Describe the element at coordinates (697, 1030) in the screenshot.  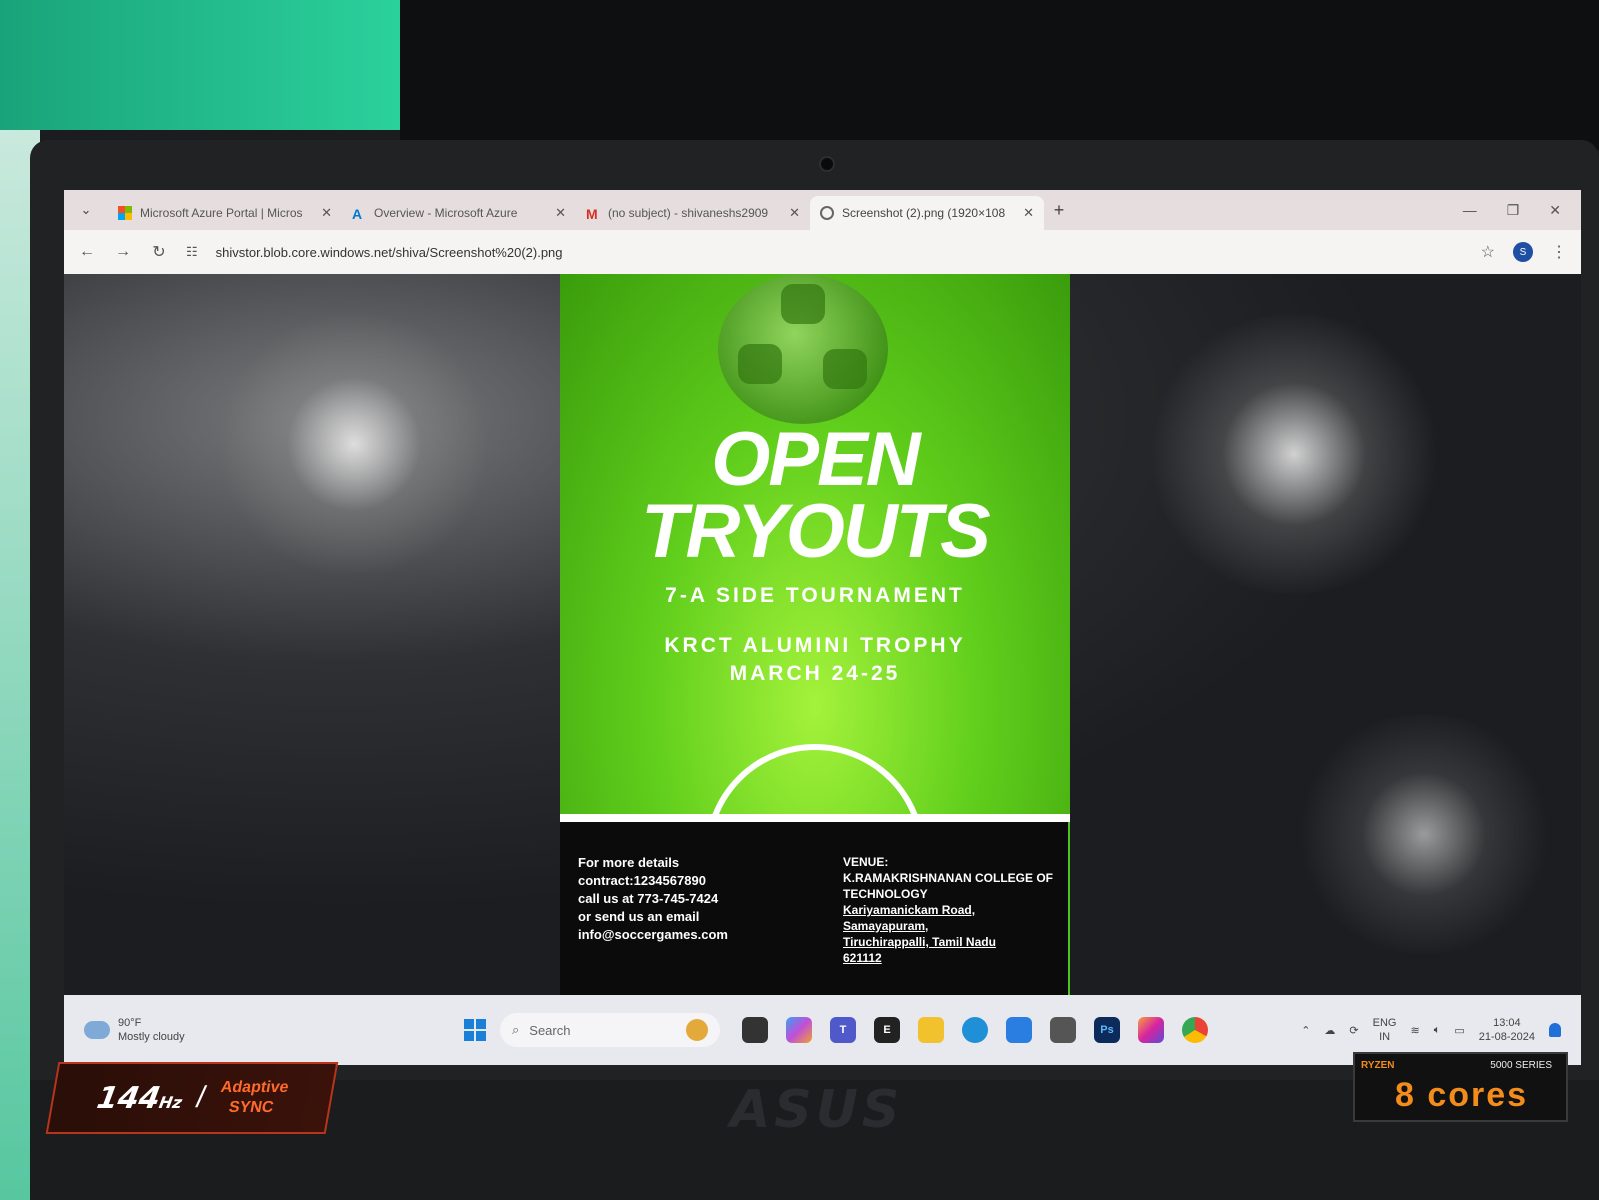
I see `search-highlight-icon` at that location.